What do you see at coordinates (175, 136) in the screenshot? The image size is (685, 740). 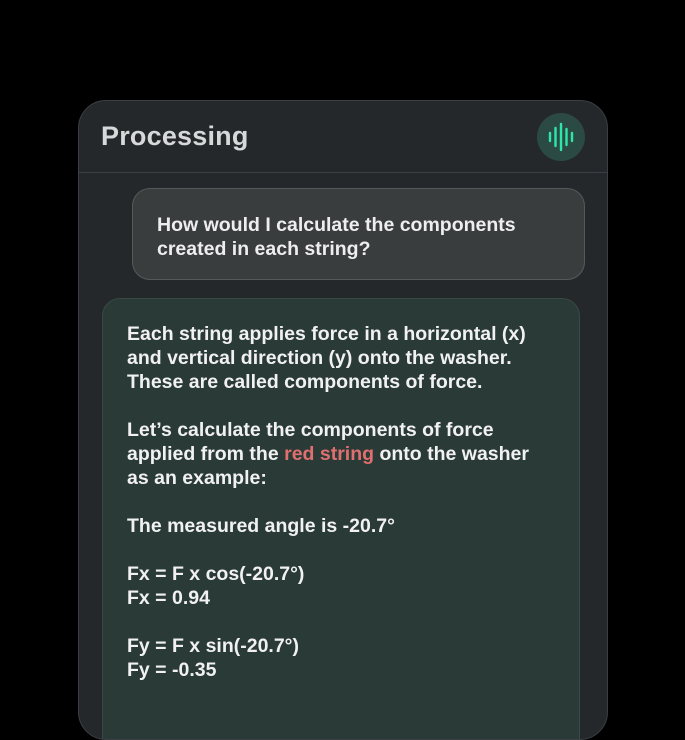 I see `page-title: Processing` at bounding box center [175, 136].